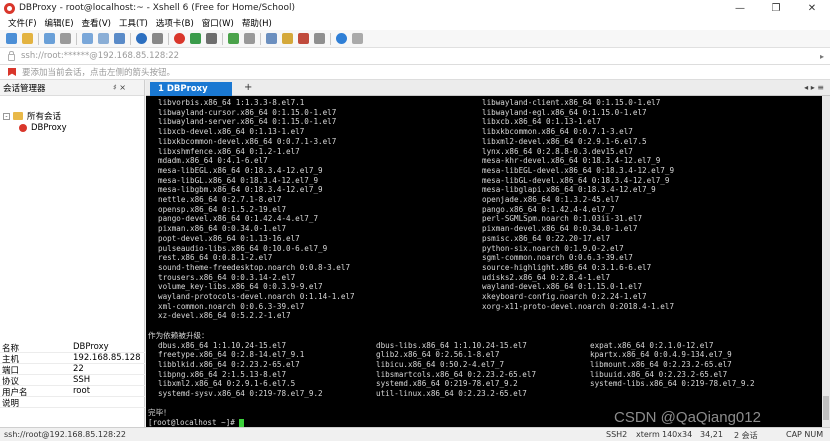 The width and height of the screenshot is (830, 441). I want to click on menu-tab: 选项卡(B), so click(175, 23).